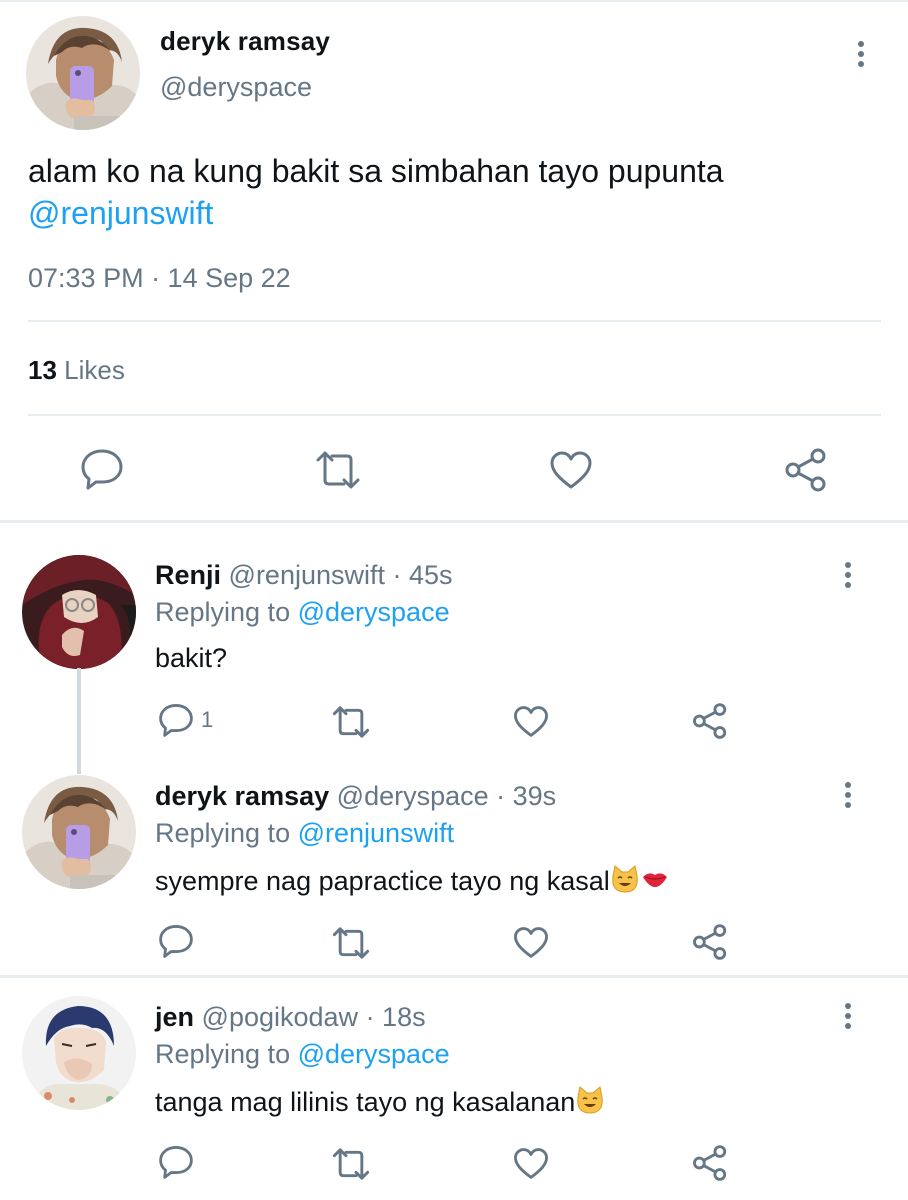 The width and height of the screenshot is (908, 1200). What do you see at coordinates (94, 370) in the screenshot?
I see `likes-label: Likes` at bounding box center [94, 370].